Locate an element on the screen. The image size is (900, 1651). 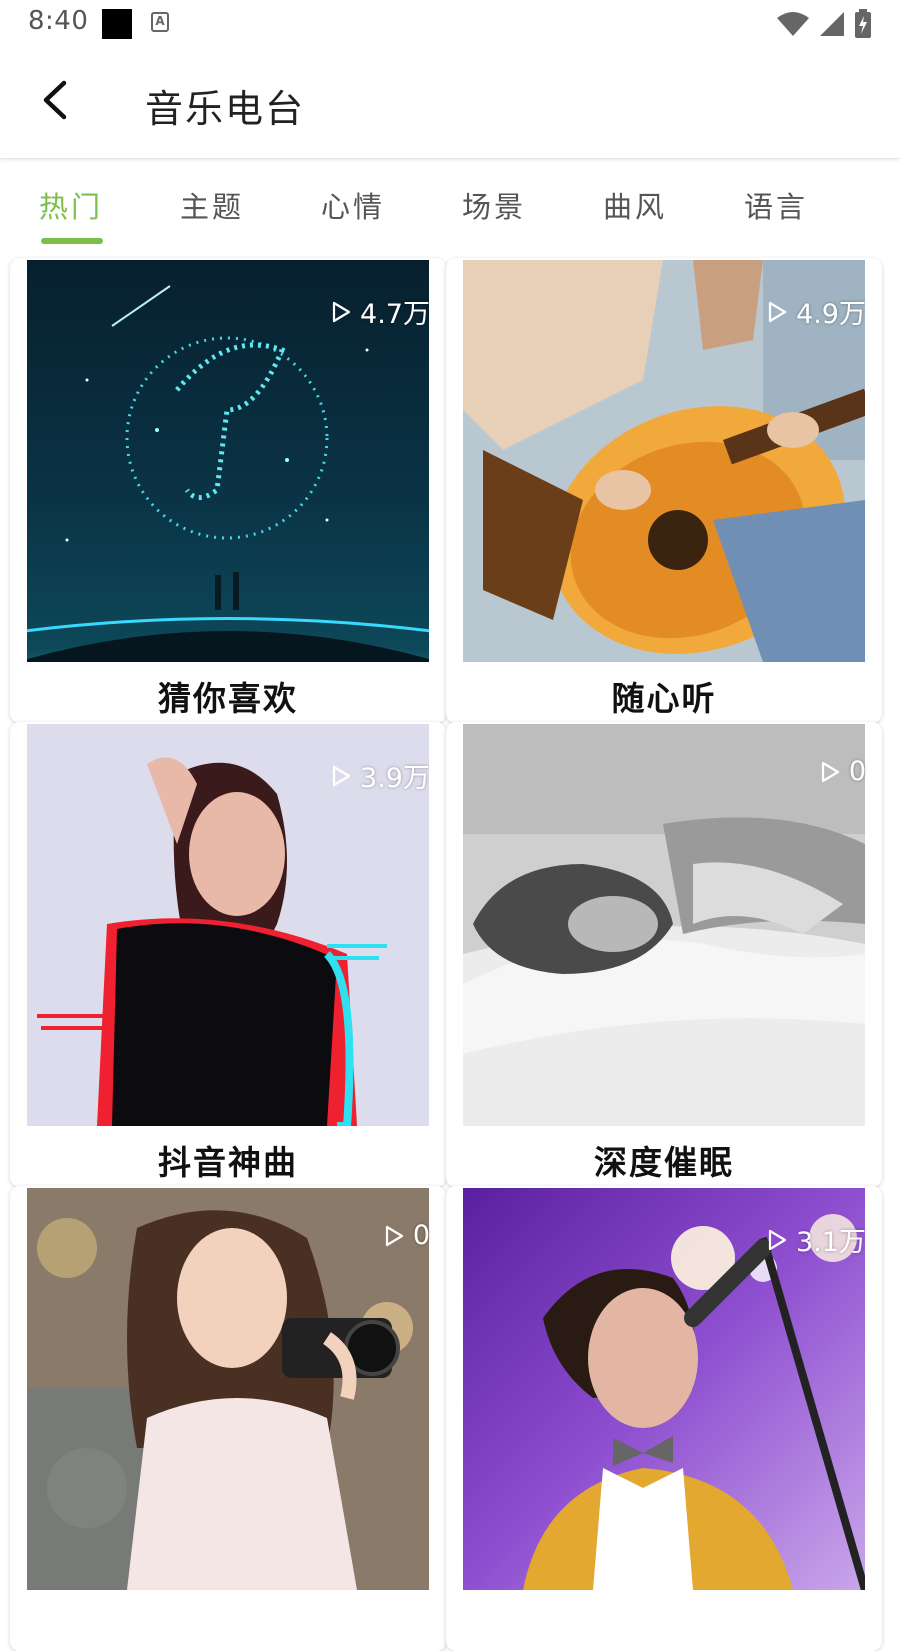
cell-signal-icon is located at coordinates (832, 24).